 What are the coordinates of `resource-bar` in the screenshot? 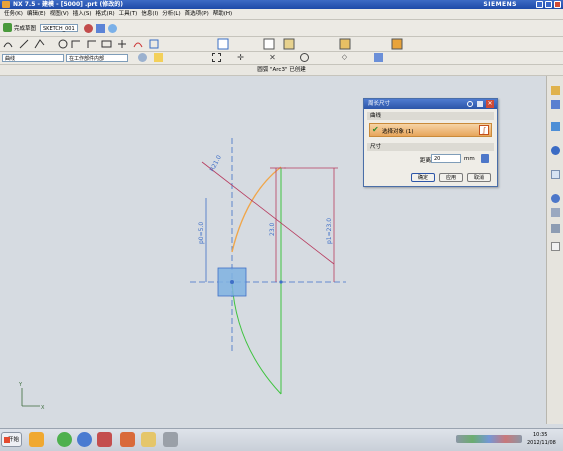 It's located at (554, 250).